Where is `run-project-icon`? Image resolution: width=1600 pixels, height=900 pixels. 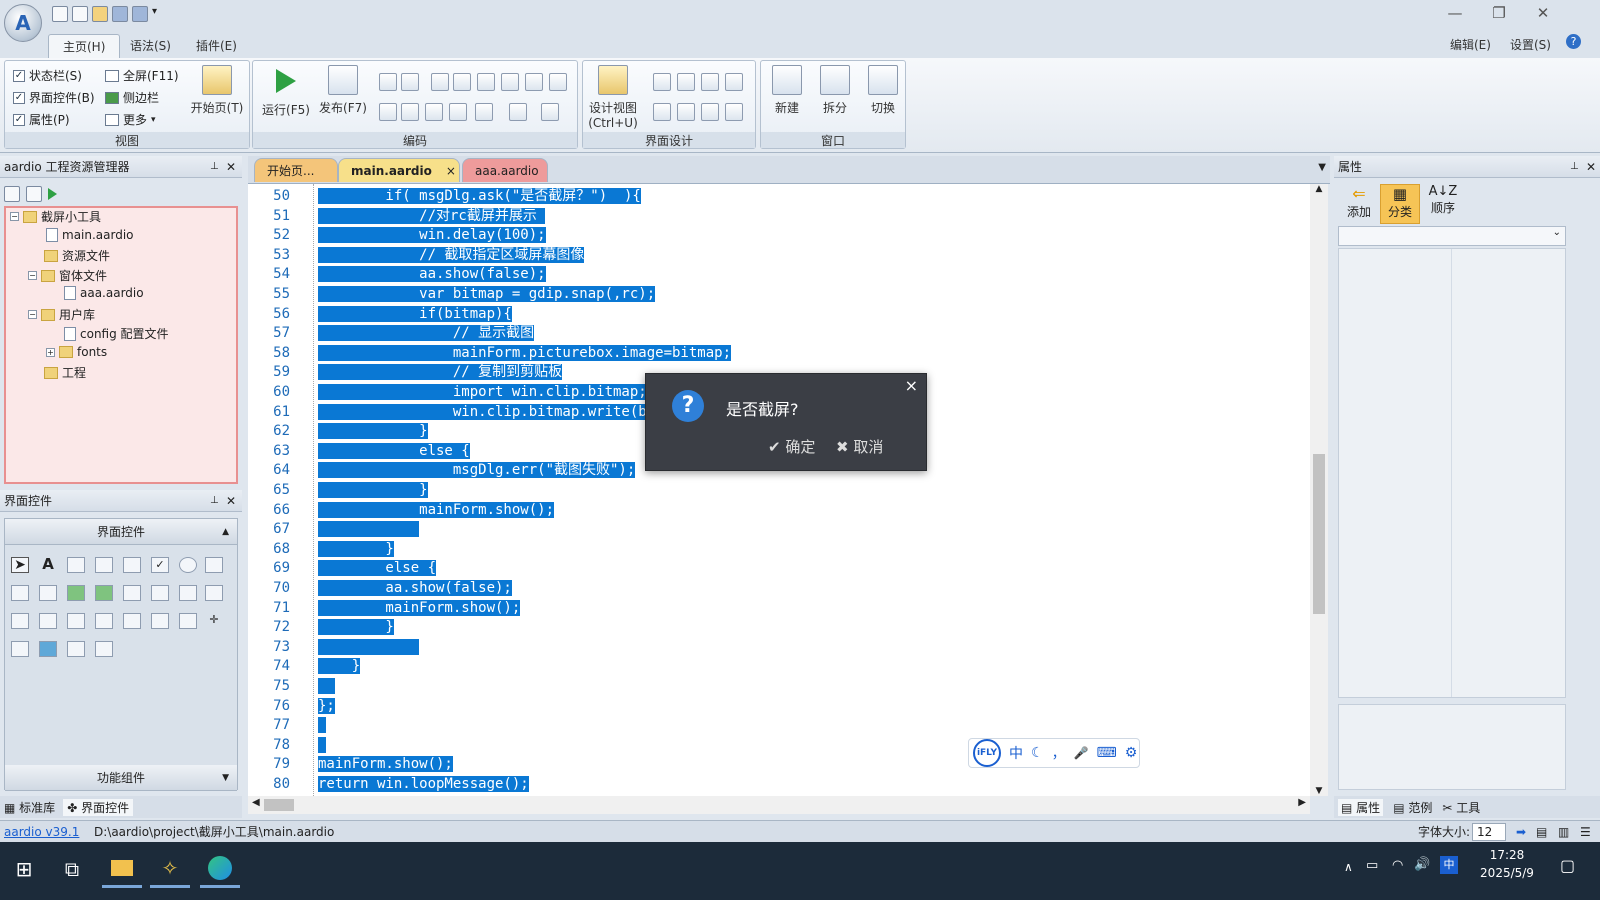 run-project-icon is located at coordinates (52, 194).